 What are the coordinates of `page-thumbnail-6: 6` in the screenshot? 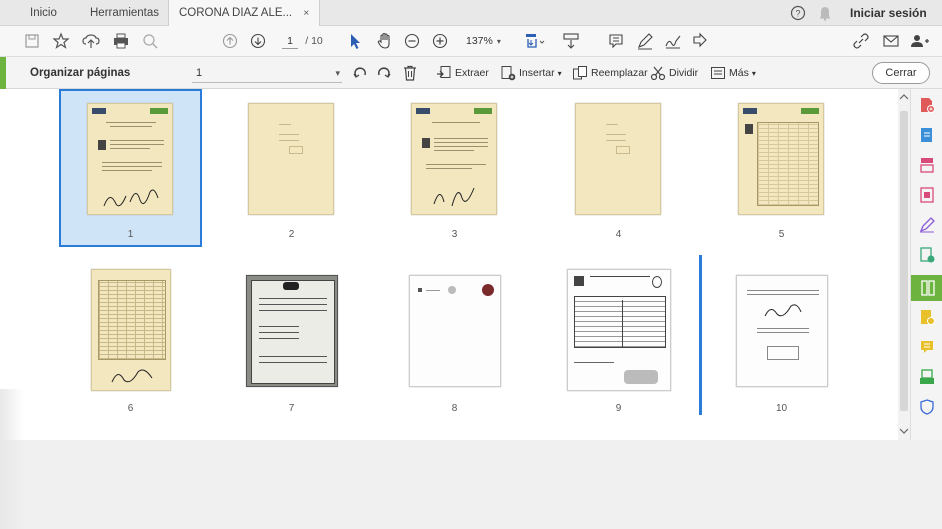 It's located at (130, 338).